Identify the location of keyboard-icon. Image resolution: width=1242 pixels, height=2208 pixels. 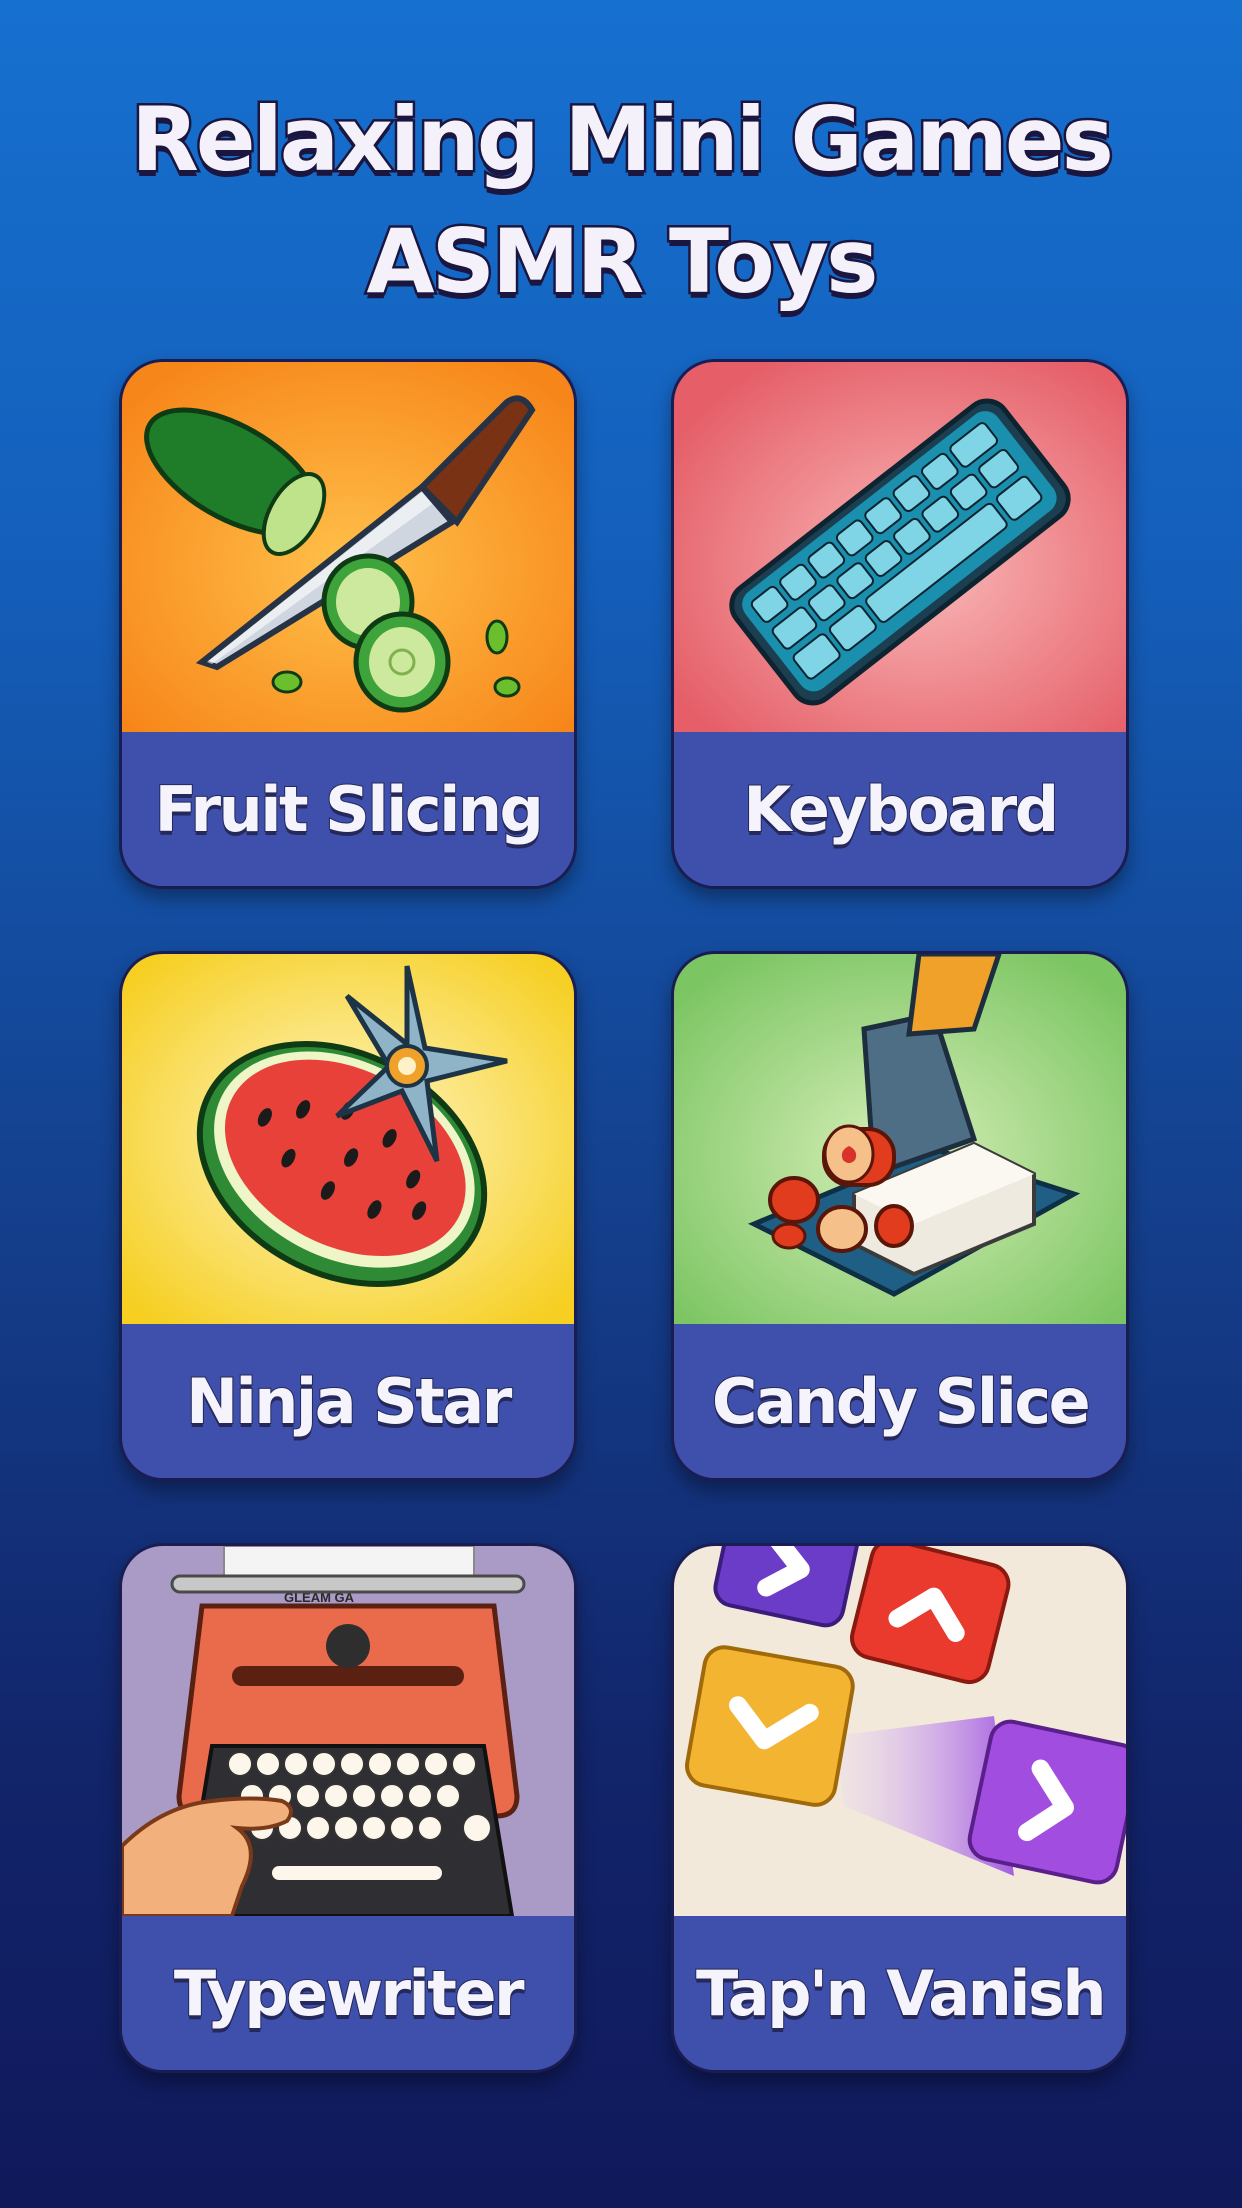
(900, 547).